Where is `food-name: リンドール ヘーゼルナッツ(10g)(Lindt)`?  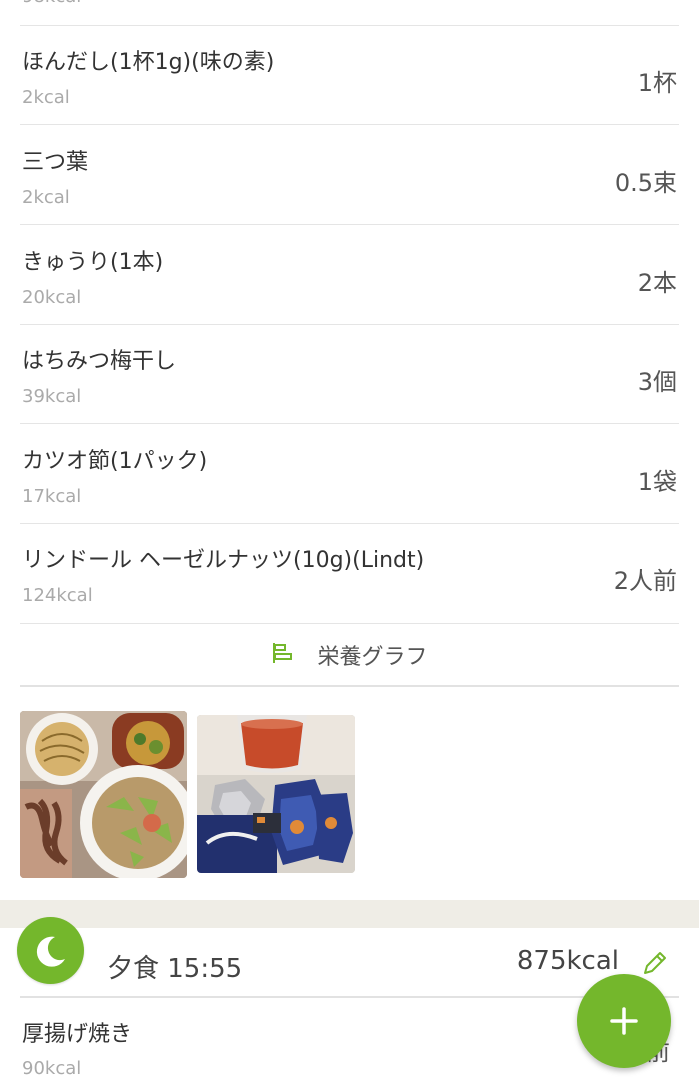 food-name: リンドール ヘーゼルナッツ(10g)(Lindt) is located at coordinates (223, 560).